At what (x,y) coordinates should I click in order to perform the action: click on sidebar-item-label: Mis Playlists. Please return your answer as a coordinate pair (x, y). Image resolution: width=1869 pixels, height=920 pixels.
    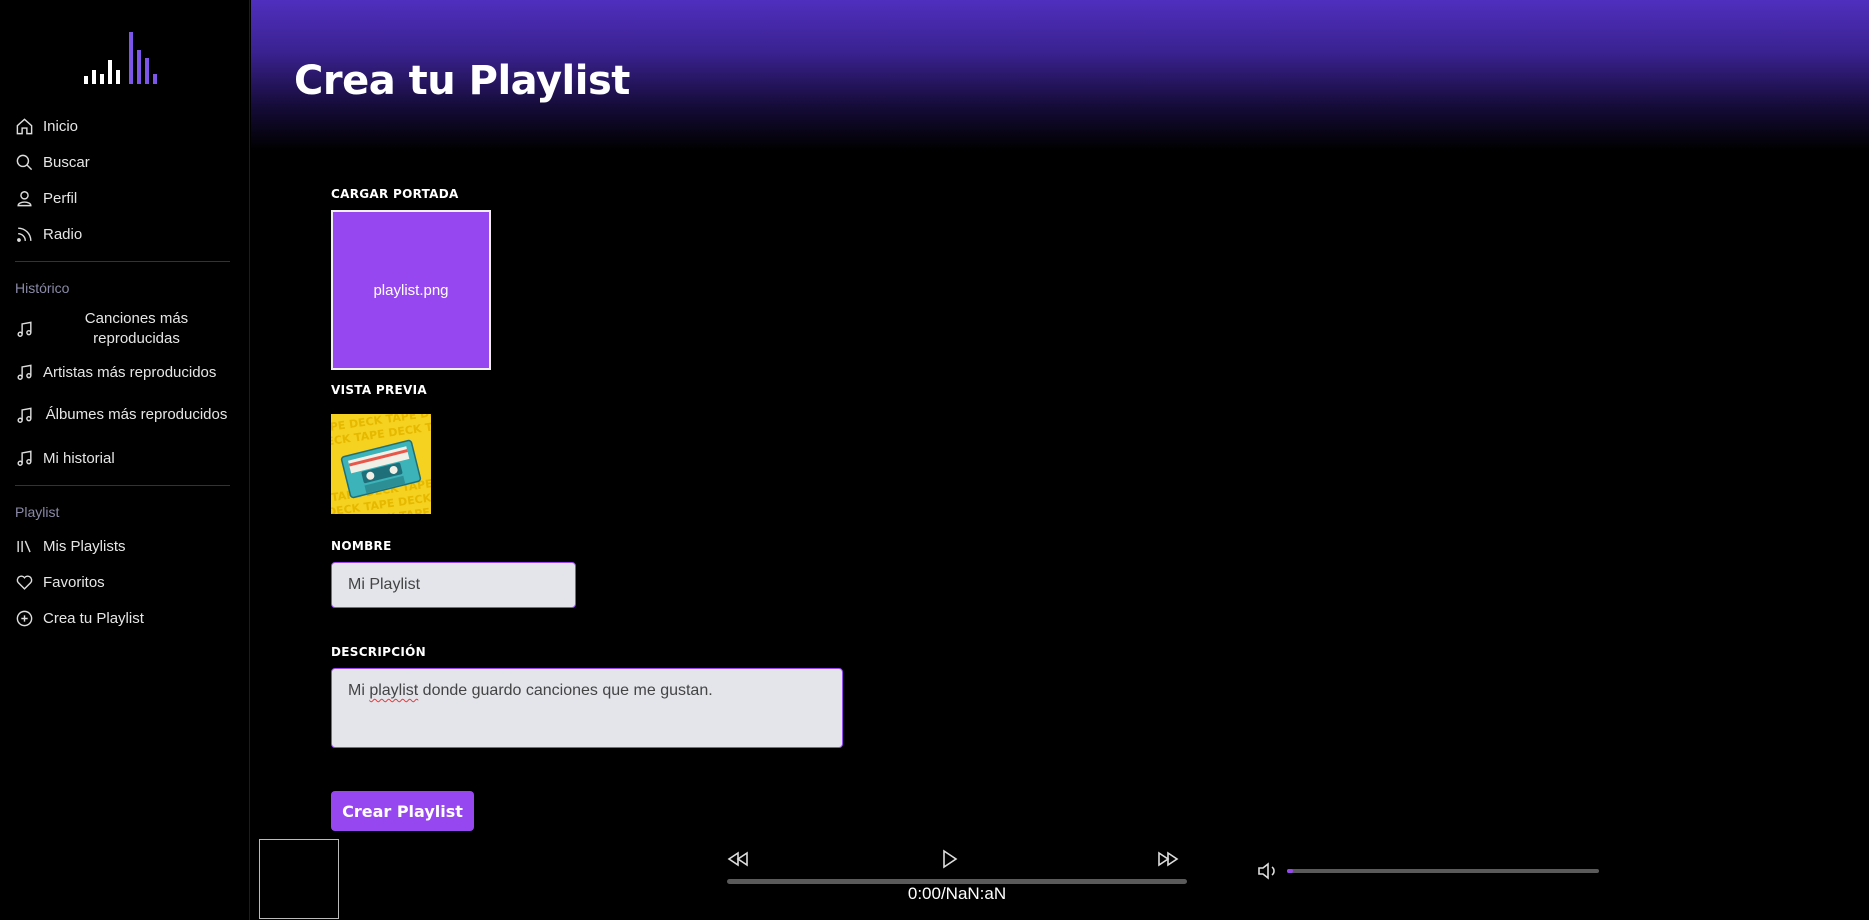
    Looking at the image, I should click on (84, 546).